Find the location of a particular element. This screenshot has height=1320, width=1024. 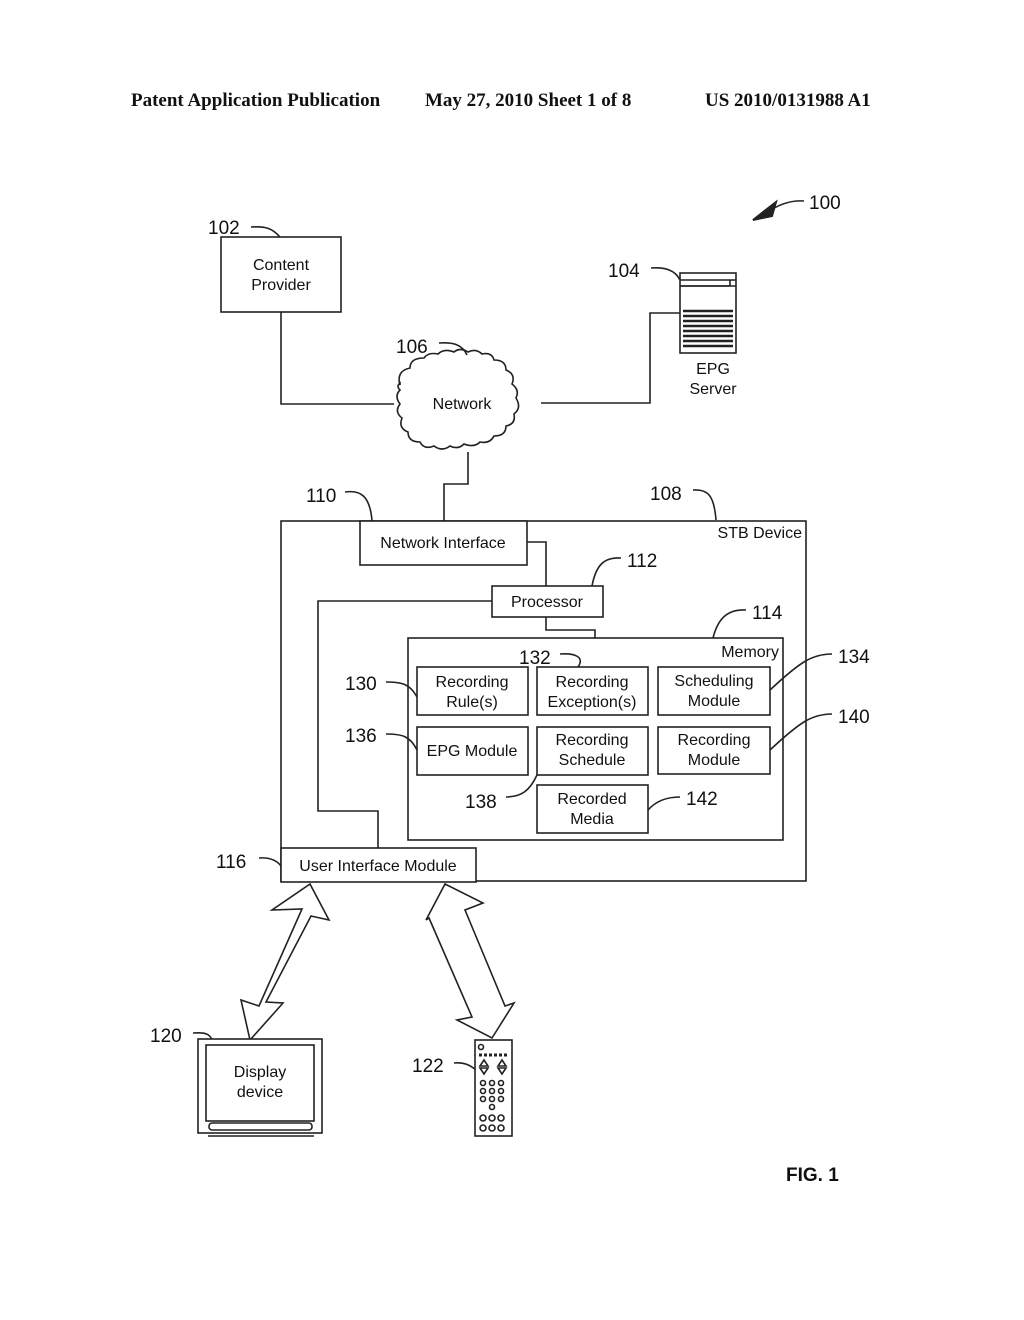

content-provider-label-1: Content is located at coordinates (281, 265).